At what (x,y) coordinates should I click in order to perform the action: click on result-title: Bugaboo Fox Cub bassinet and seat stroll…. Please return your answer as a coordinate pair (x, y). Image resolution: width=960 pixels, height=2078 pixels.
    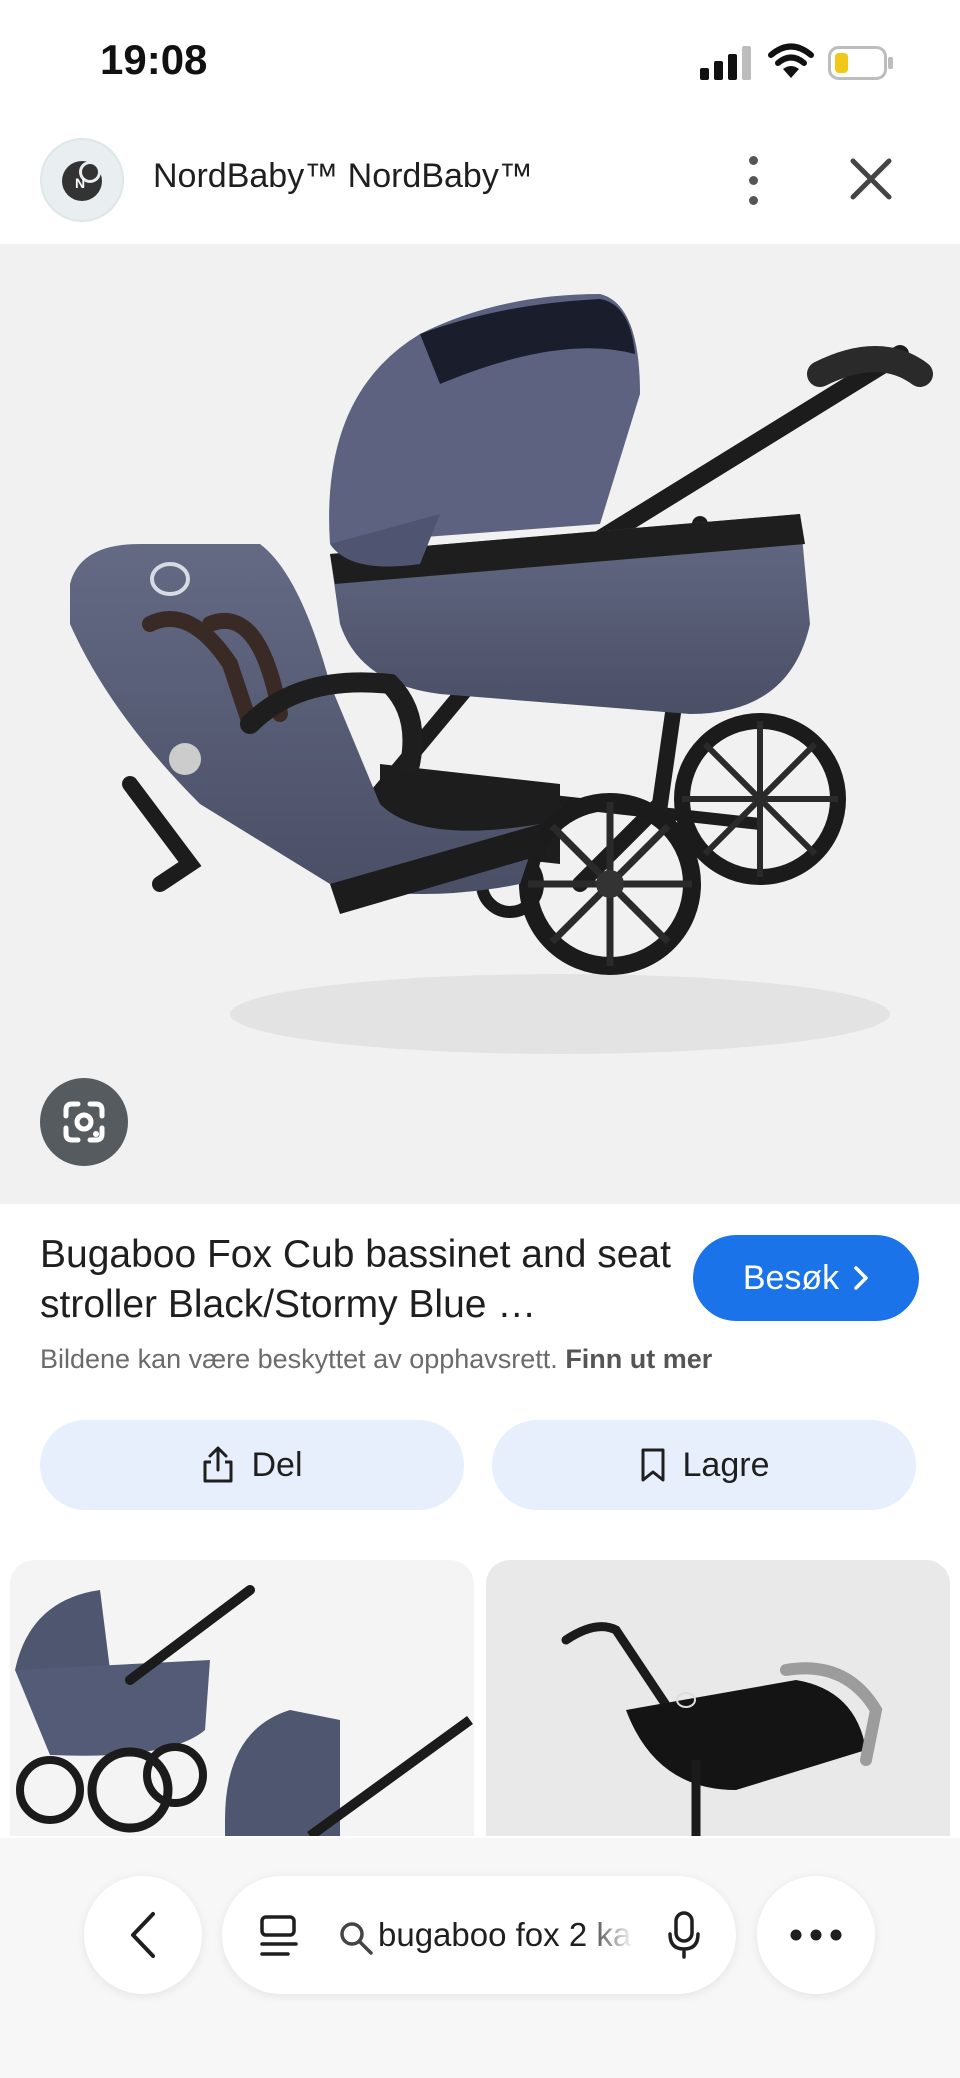
    Looking at the image, I should click on (360, 1280).